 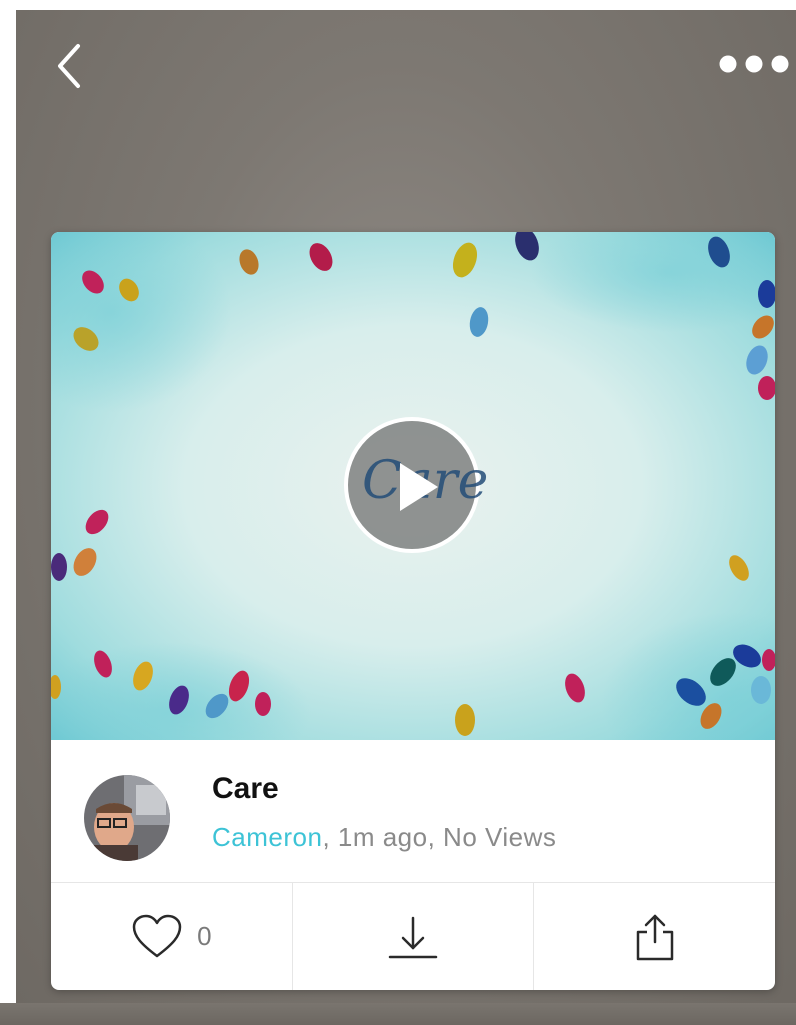 I want to click on status-strip, so click(x=398, y=5).